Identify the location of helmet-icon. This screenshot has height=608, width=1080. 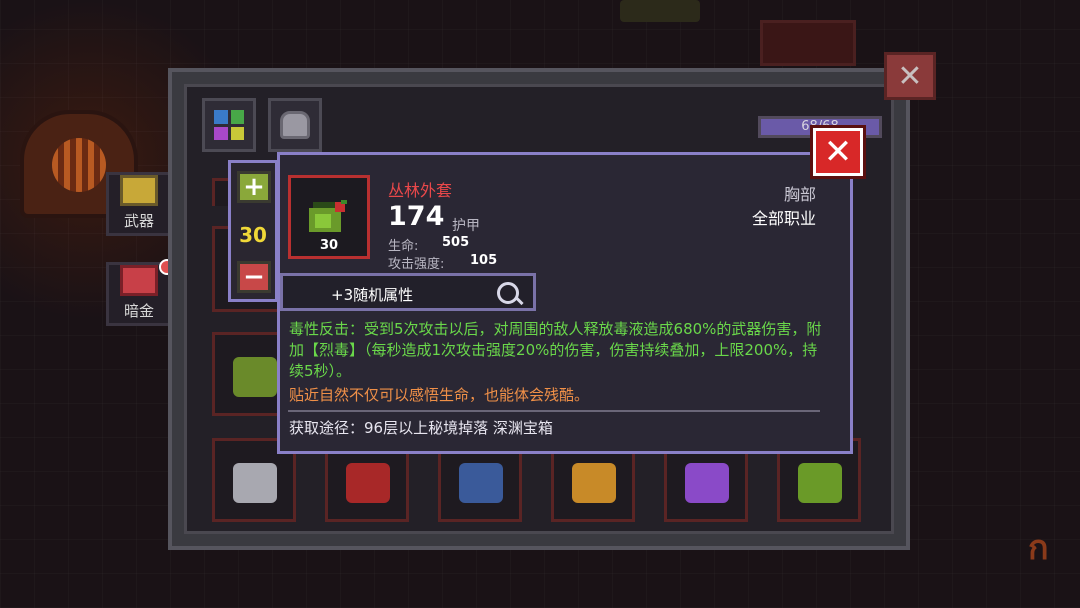
(295, 125).